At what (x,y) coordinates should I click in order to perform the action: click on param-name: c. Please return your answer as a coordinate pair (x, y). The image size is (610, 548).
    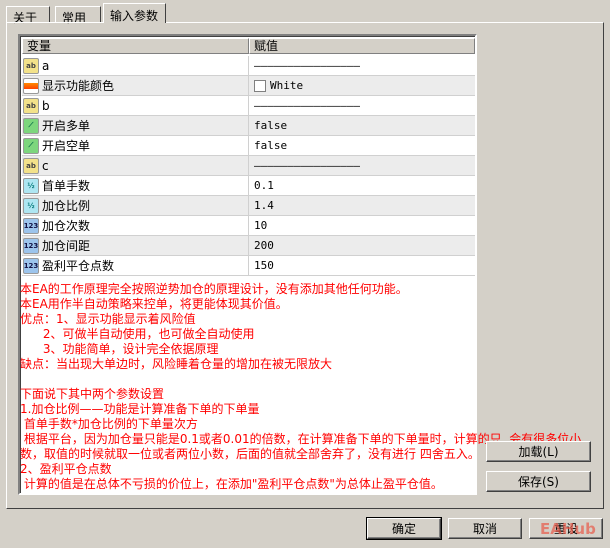
    Looking at the image, I should click on (45, 165).